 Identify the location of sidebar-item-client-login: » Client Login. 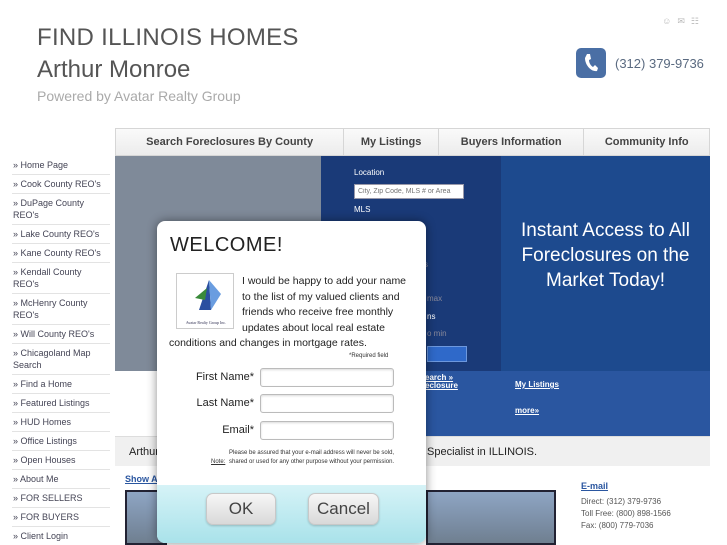
(61, 536).